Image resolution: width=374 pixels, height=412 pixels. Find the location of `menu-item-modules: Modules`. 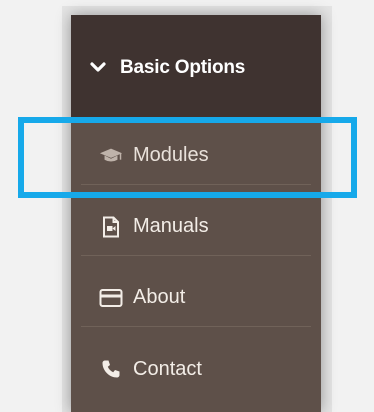

menu-item-modules: Modules is located at coordinates (196, 156).